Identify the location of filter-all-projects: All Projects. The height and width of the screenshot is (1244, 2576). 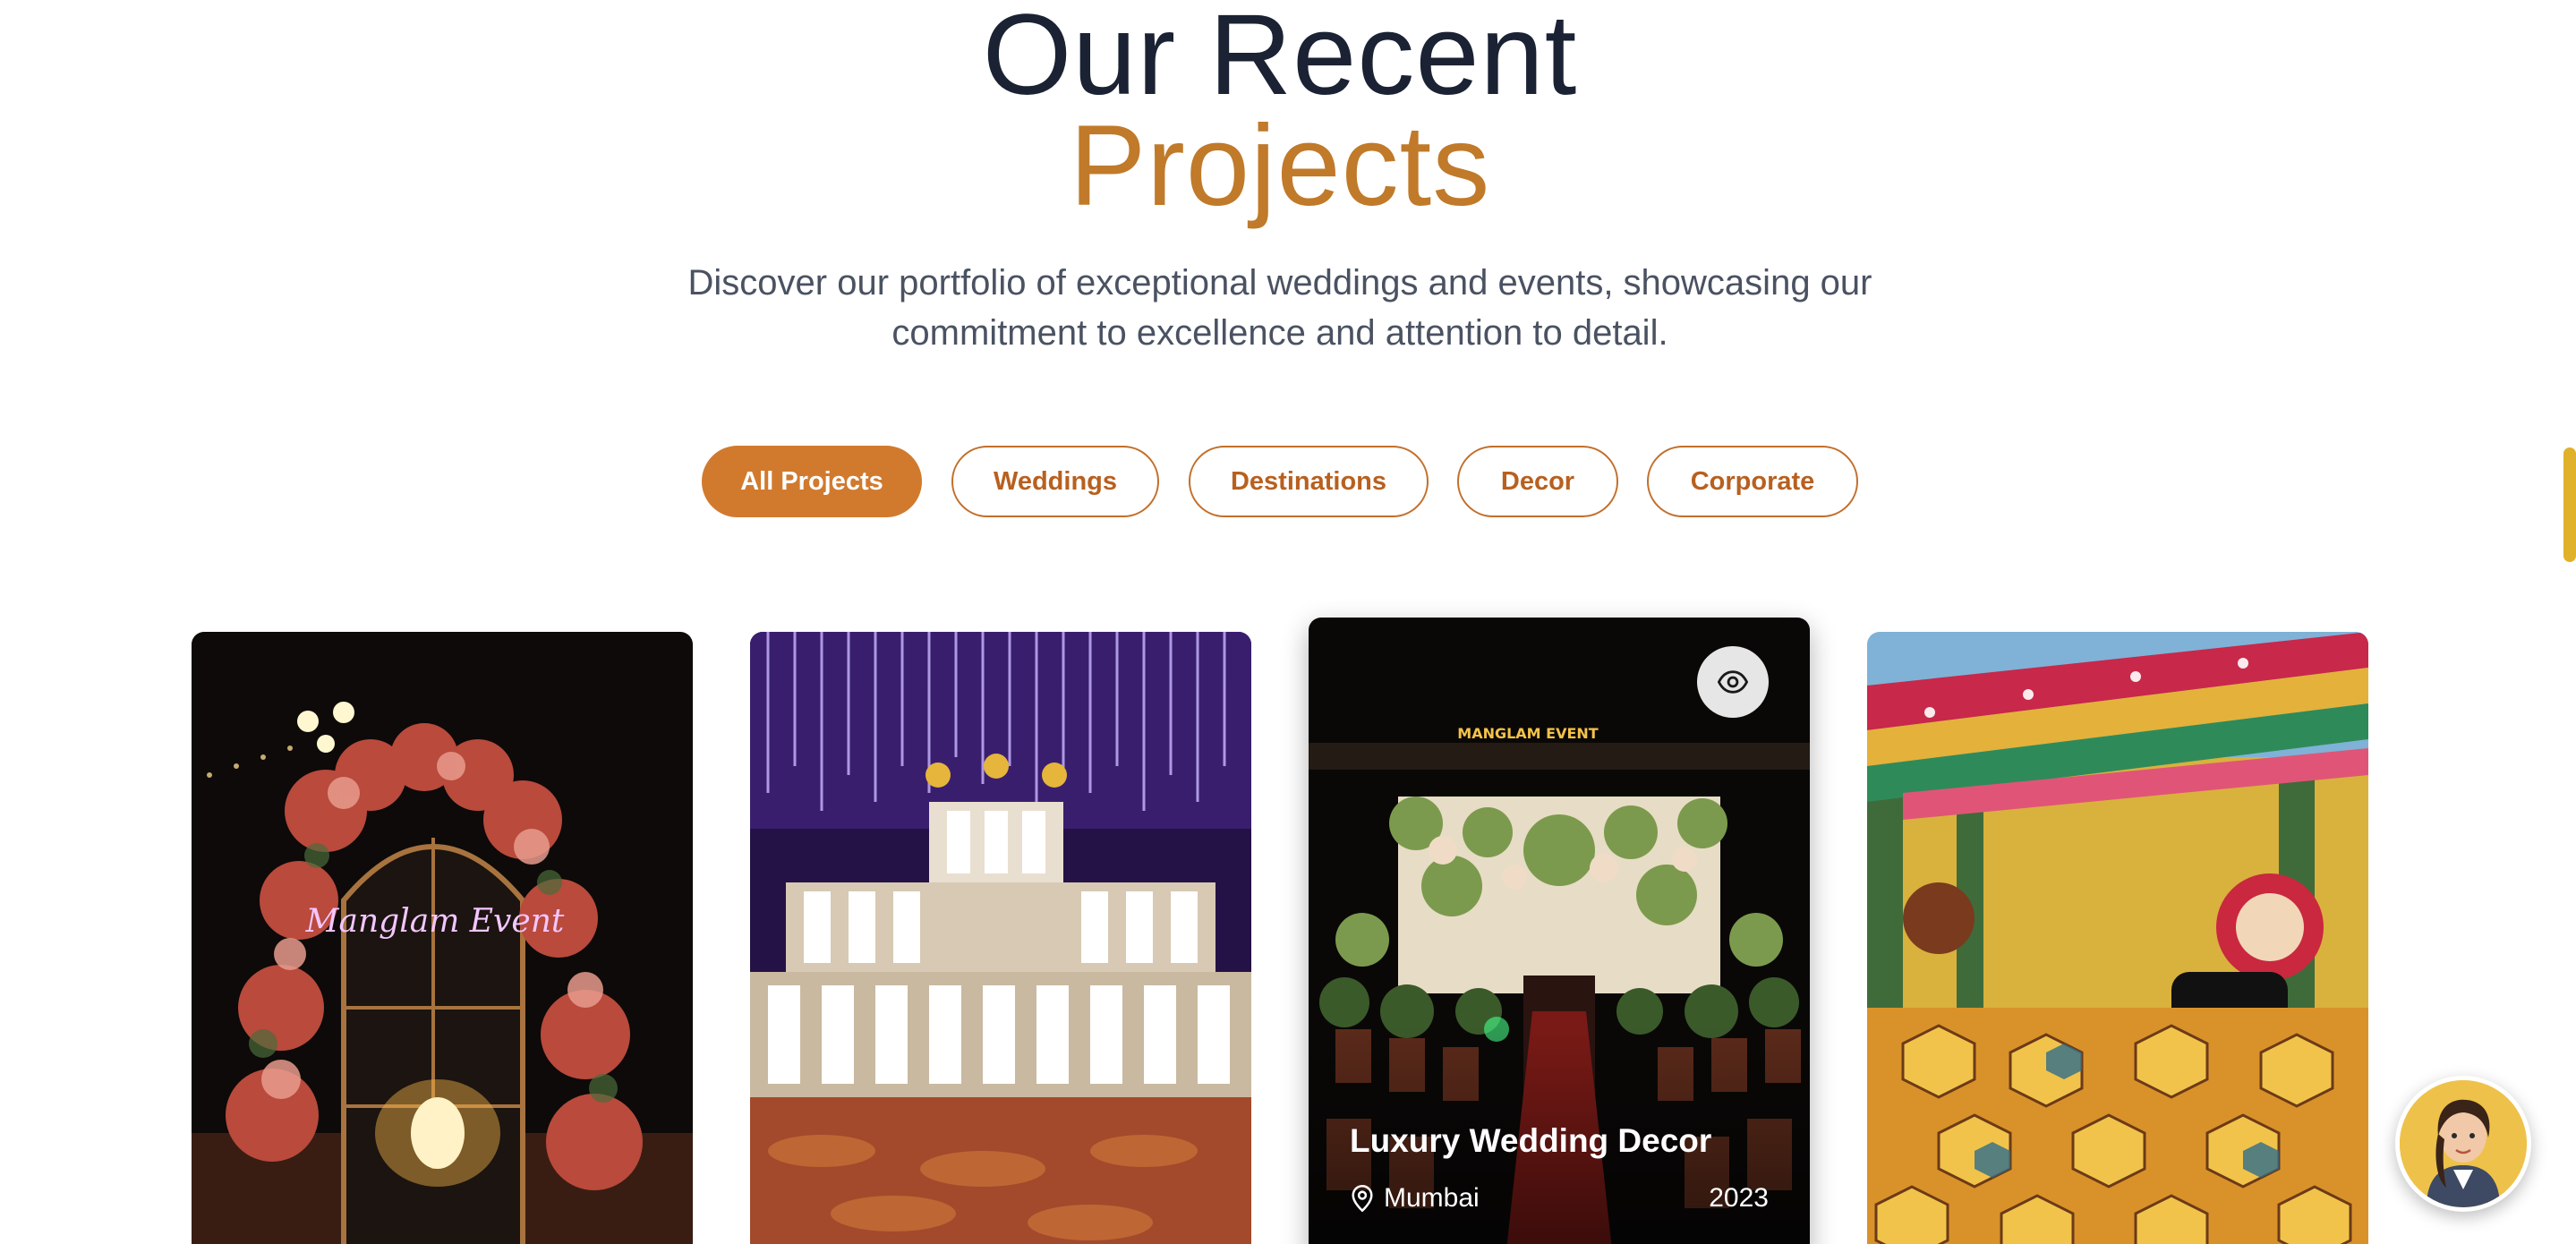
(812, 481).